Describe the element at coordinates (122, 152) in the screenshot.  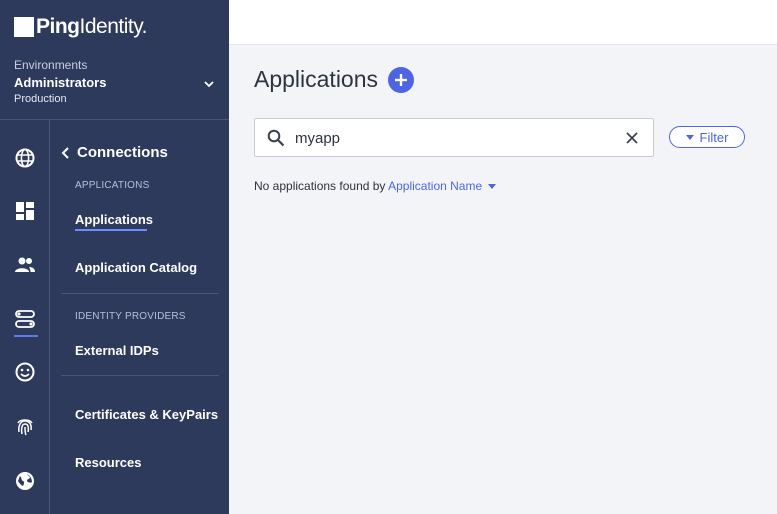
I see `subnav-title: Connections` at that location.